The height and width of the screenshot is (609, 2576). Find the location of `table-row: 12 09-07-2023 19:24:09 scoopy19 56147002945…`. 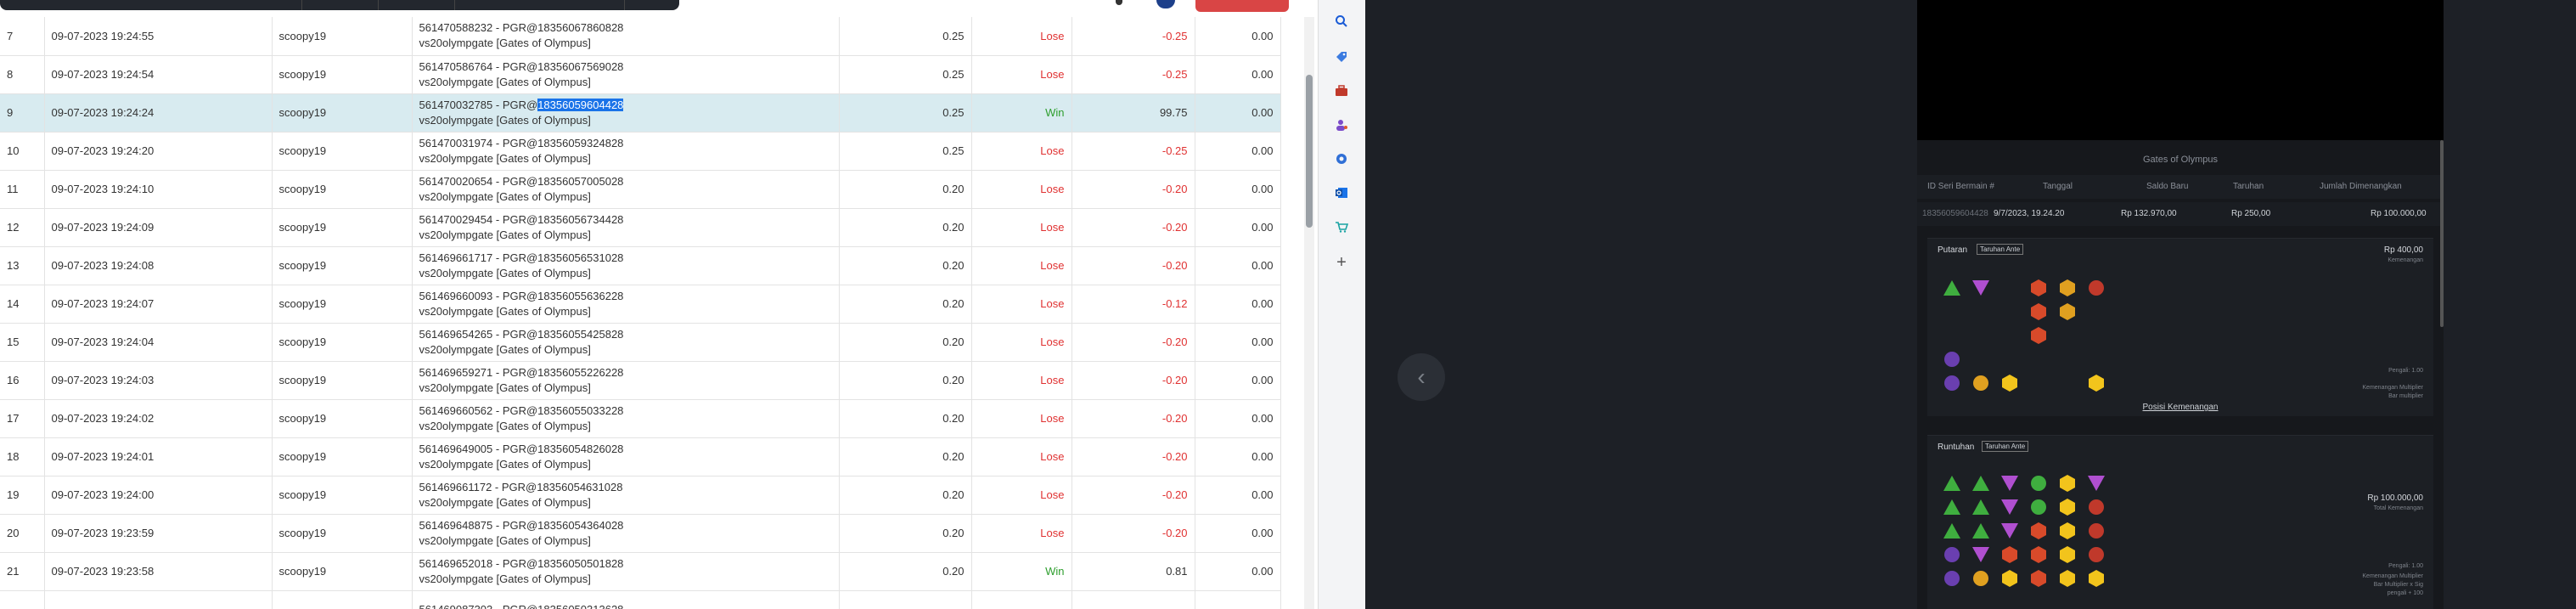

table-row: 12 09-07-2023 19:24:09 scoopy19 56147002945… is located at coordinates (640, 228).